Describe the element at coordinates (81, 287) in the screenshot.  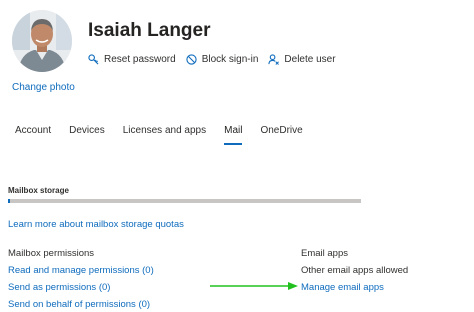
I see `send-as-permissions-link: Send as permissions (0)` at that location.